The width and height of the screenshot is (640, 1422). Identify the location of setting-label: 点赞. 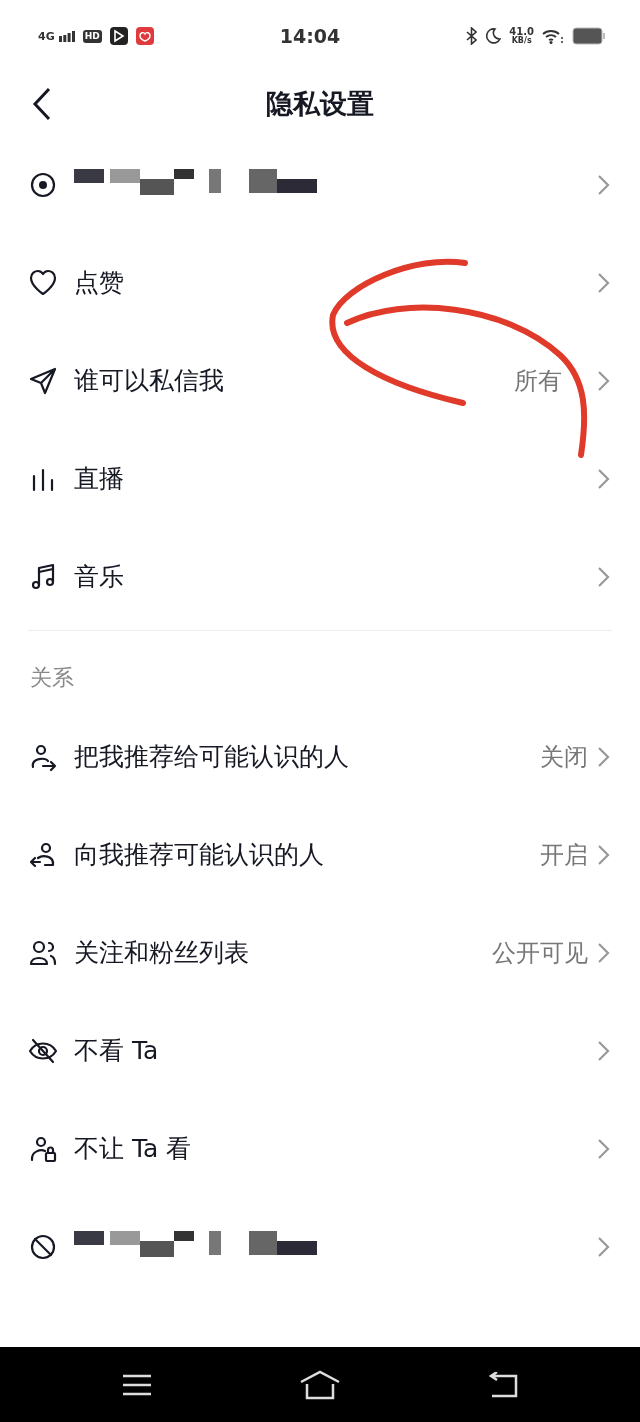
(99, 283).